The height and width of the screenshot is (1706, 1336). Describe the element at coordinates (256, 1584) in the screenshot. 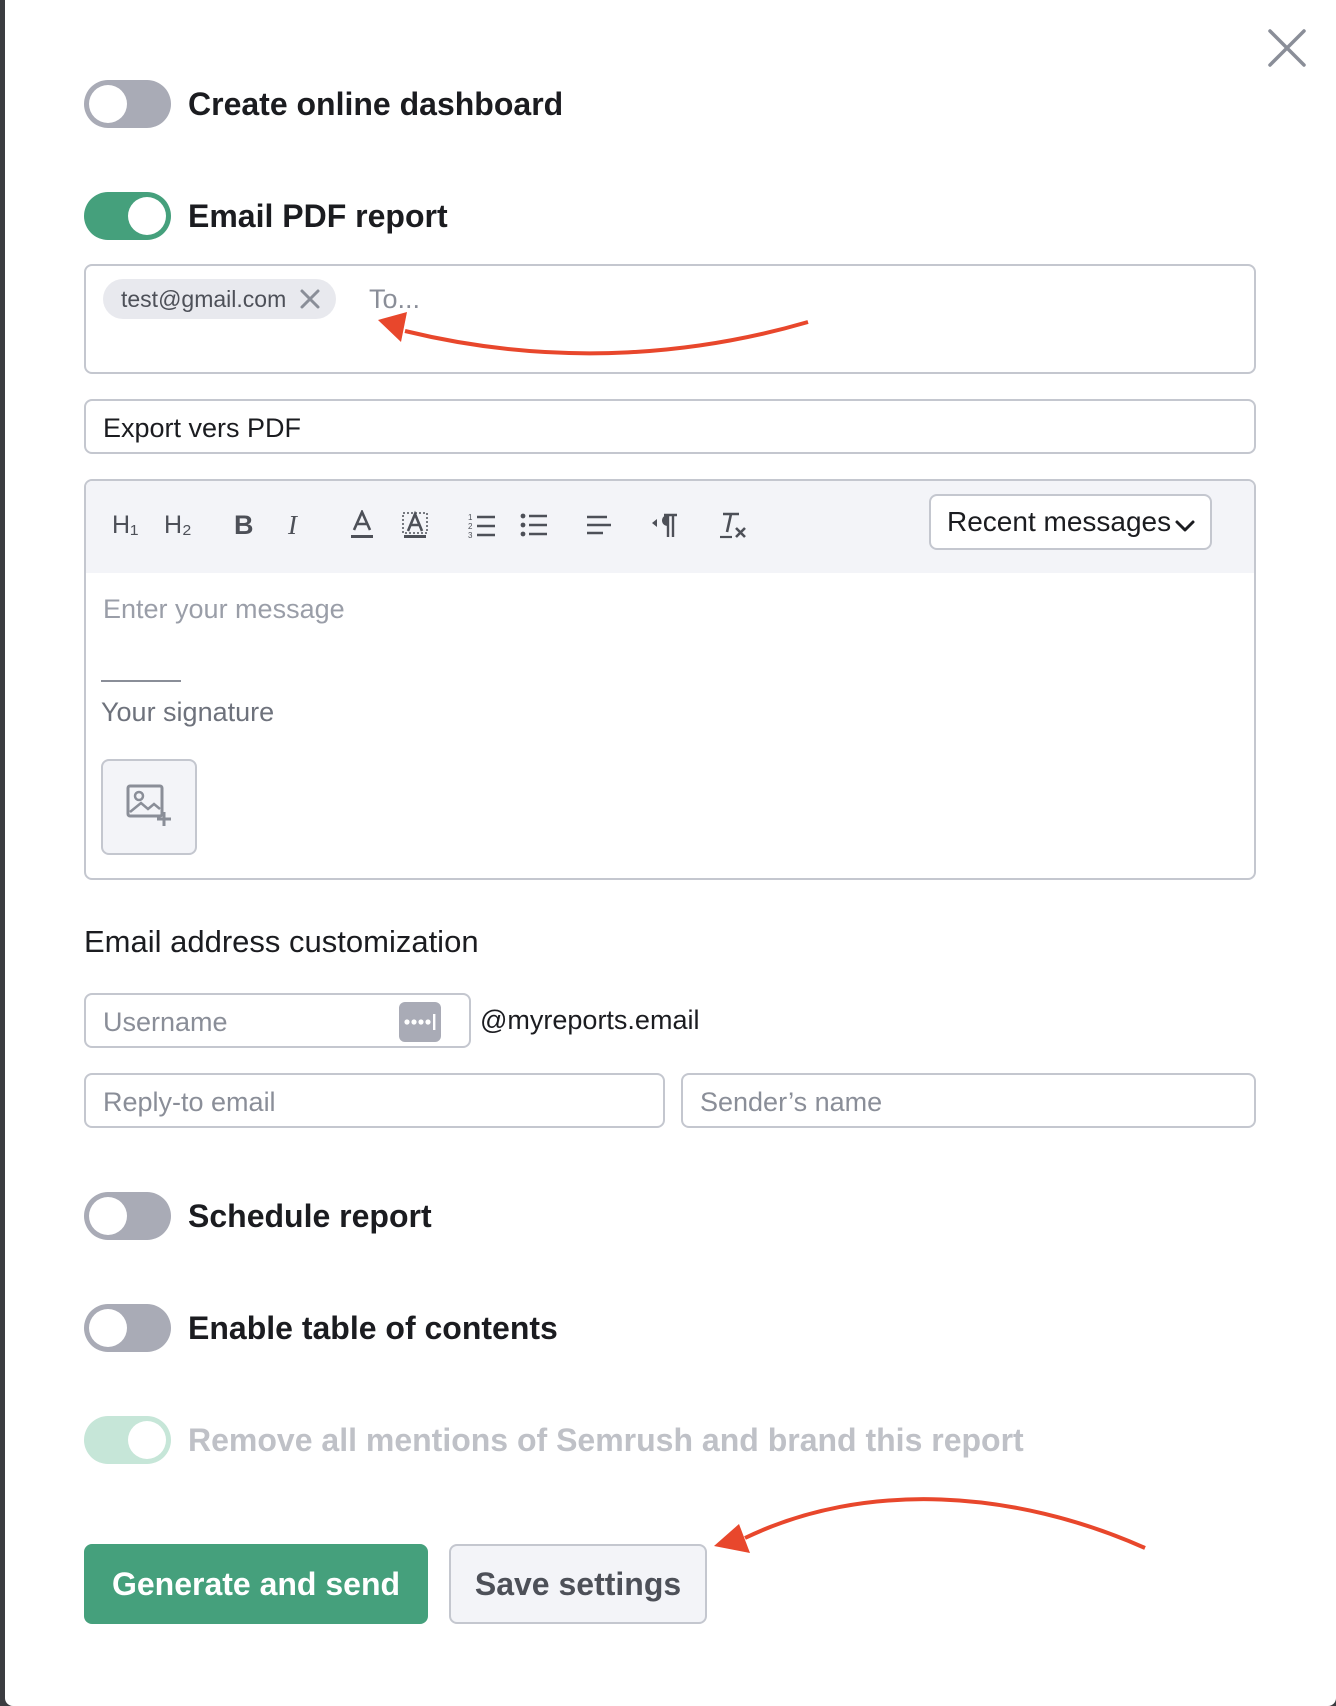

I see `generate-and-send-button: Generate and send` at that location.